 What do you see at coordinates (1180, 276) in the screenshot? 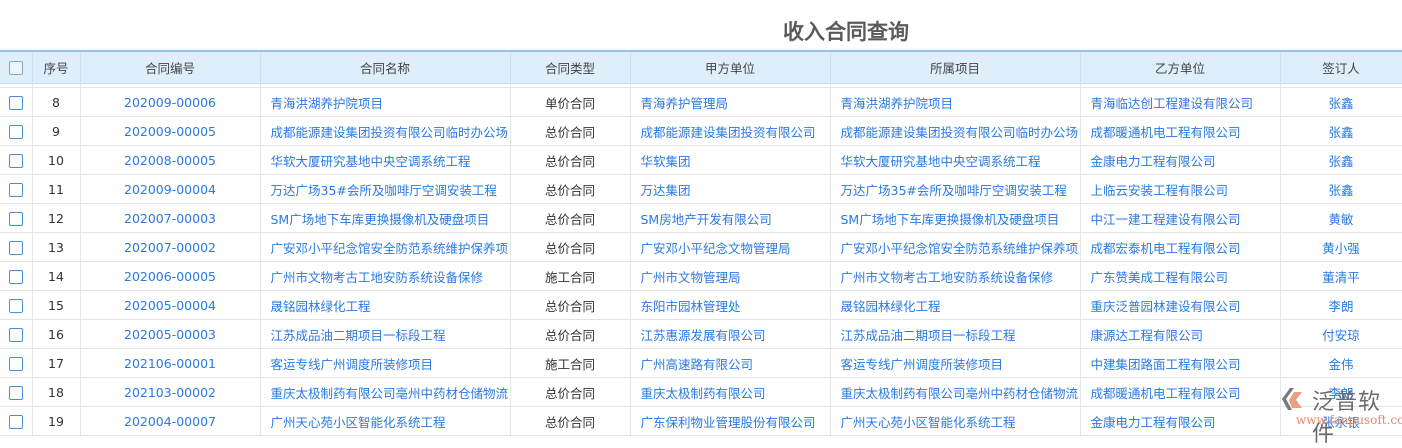
I see `party-b-link: 广东赞美成工程有限公司` at bounding box center [1180, 276].